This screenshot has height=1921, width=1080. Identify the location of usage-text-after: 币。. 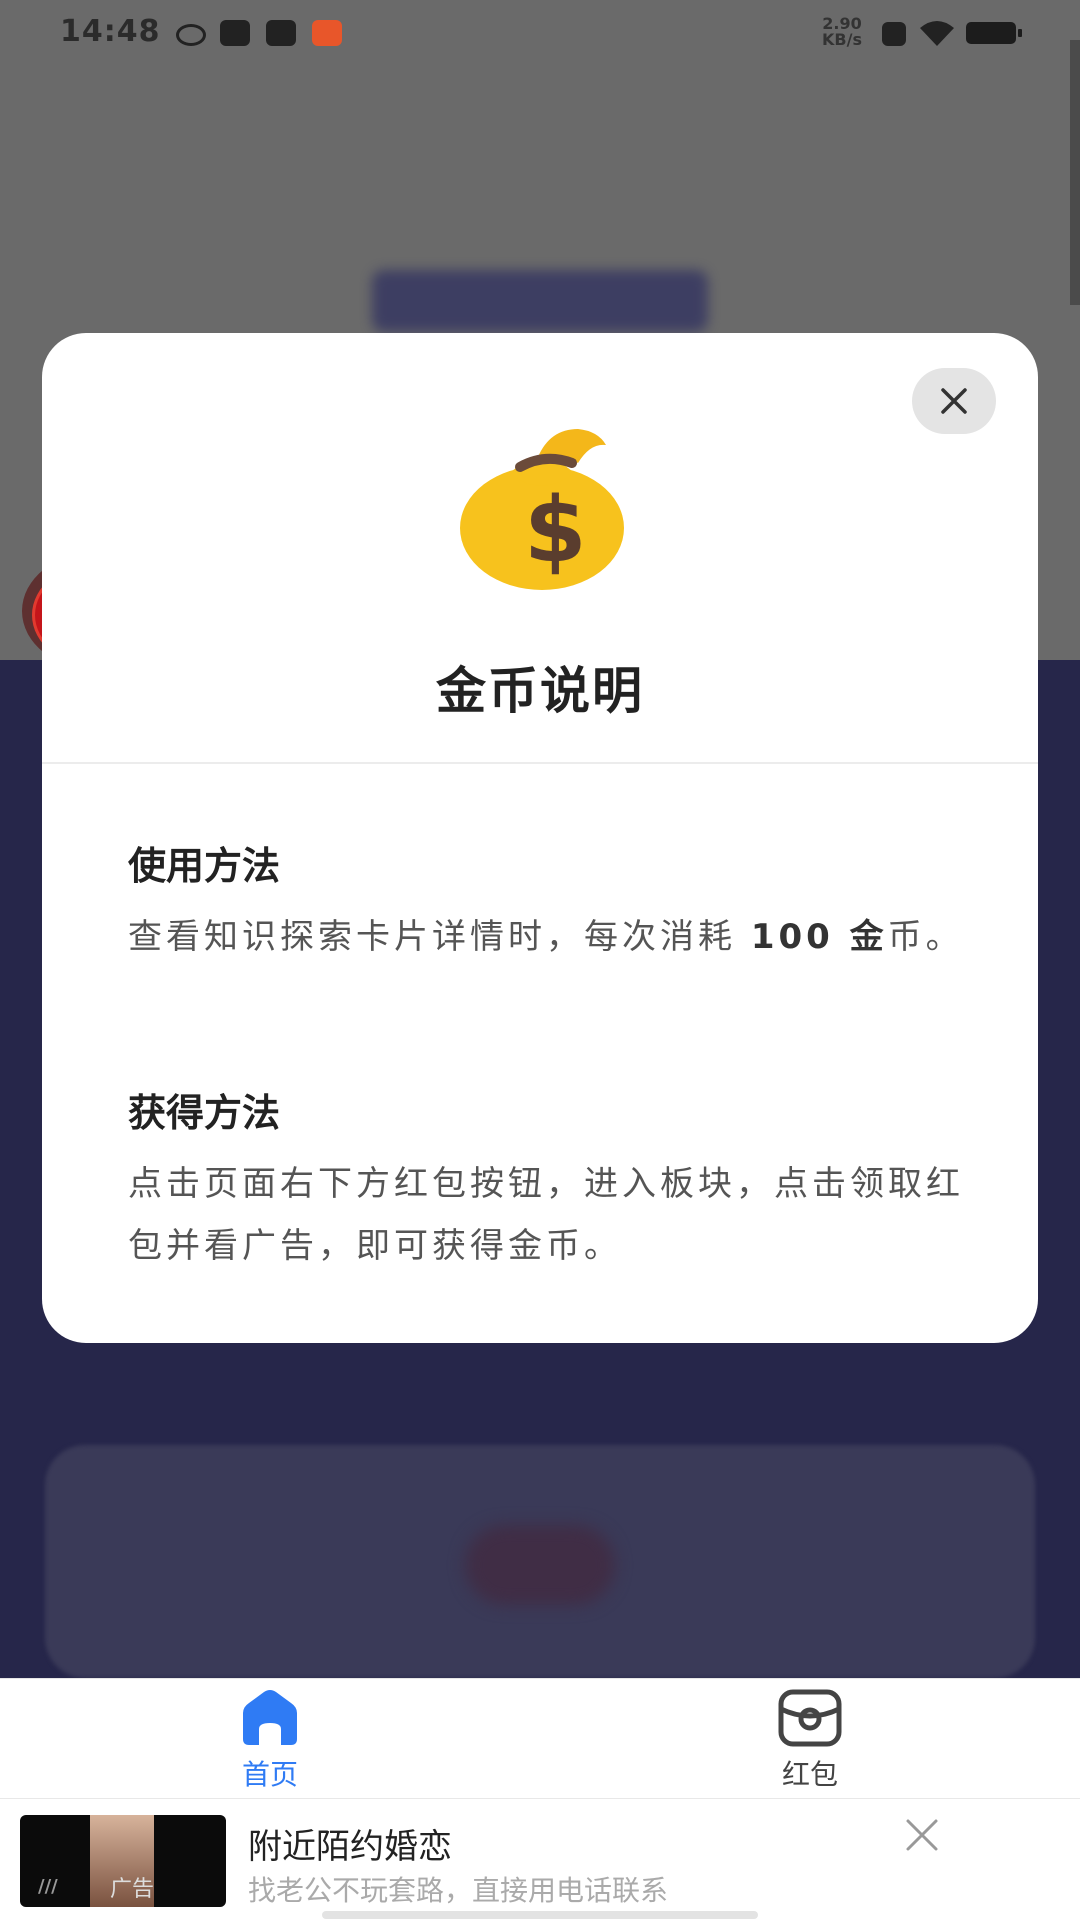
(925, 937).